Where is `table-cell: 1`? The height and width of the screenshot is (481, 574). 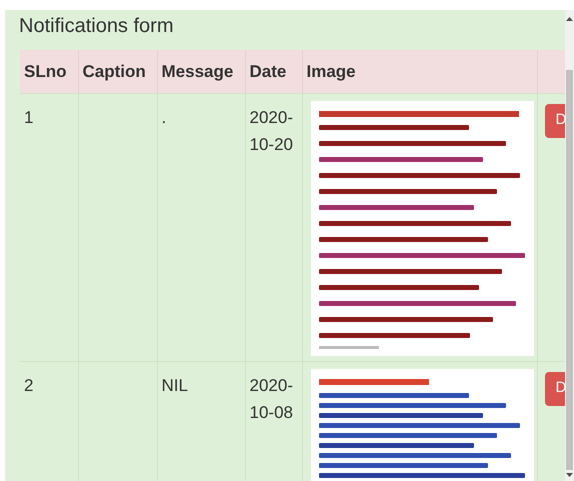 table-cell: 1 is located at coordinates (29, 117).